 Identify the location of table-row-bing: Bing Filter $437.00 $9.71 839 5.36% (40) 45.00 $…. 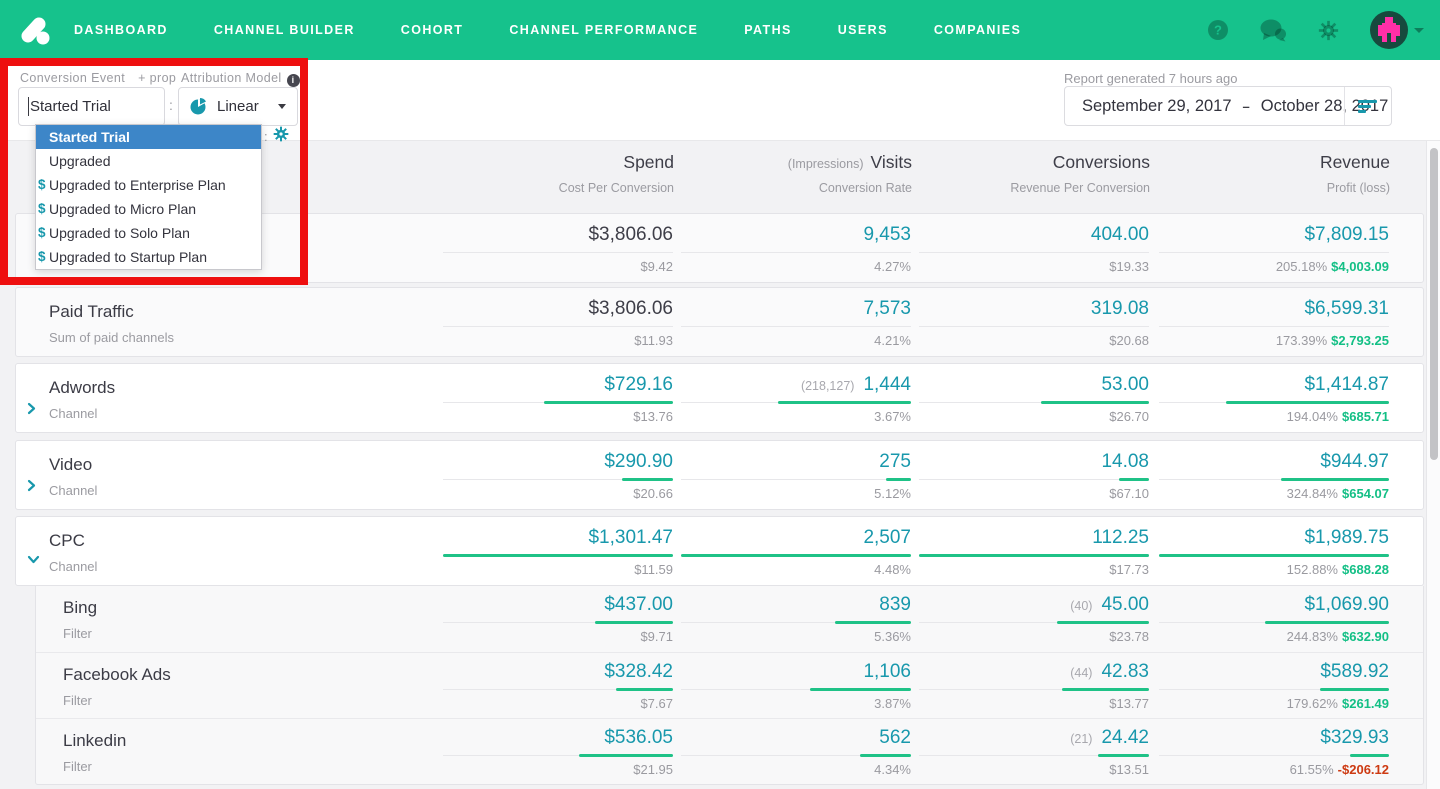
(729, 619).